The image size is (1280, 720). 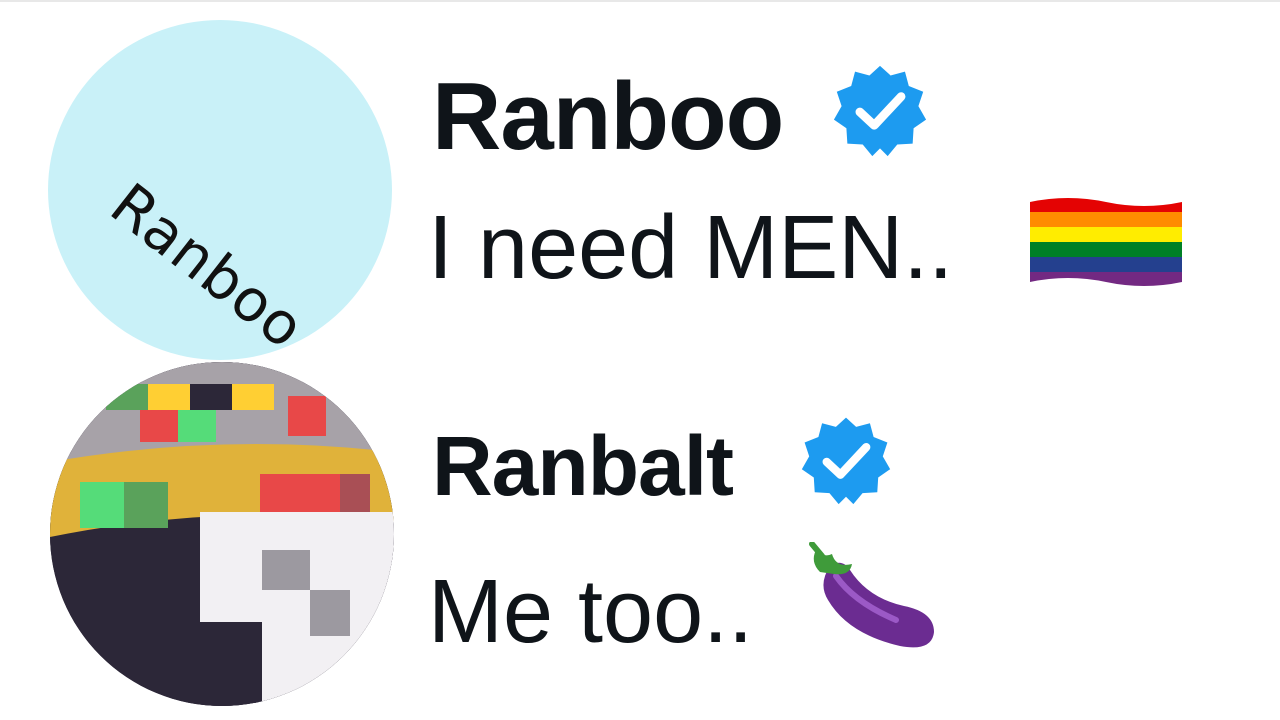 What do you see at coordinates (691, 248) in the screenshot?
I see `tweet-text: I need MEN..` at bounding box center [691, 248].